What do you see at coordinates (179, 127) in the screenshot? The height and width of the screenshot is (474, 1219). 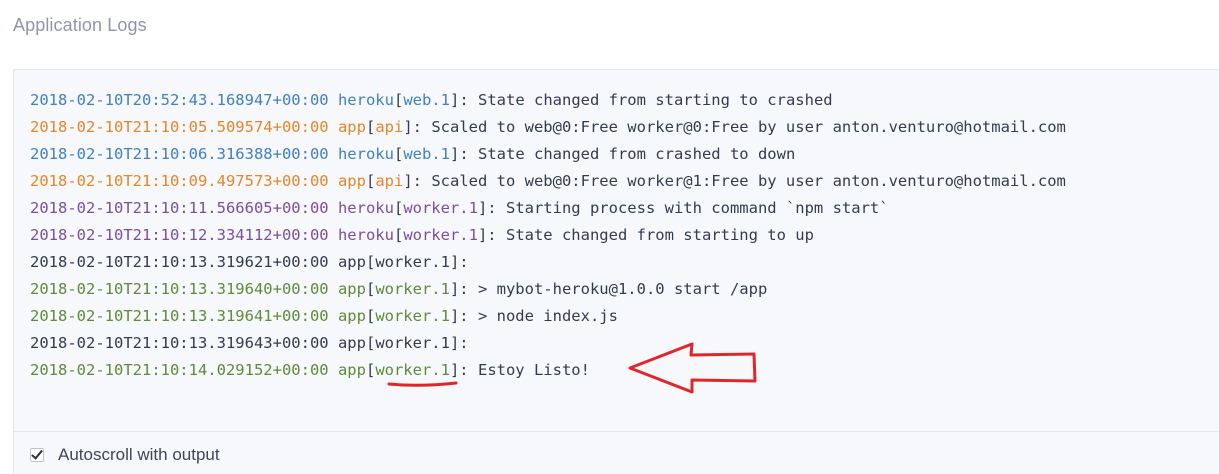 I see `log-timestamp: 2018-02-10T21:10:05.509574+00:00` at bounding box center [179, 127].